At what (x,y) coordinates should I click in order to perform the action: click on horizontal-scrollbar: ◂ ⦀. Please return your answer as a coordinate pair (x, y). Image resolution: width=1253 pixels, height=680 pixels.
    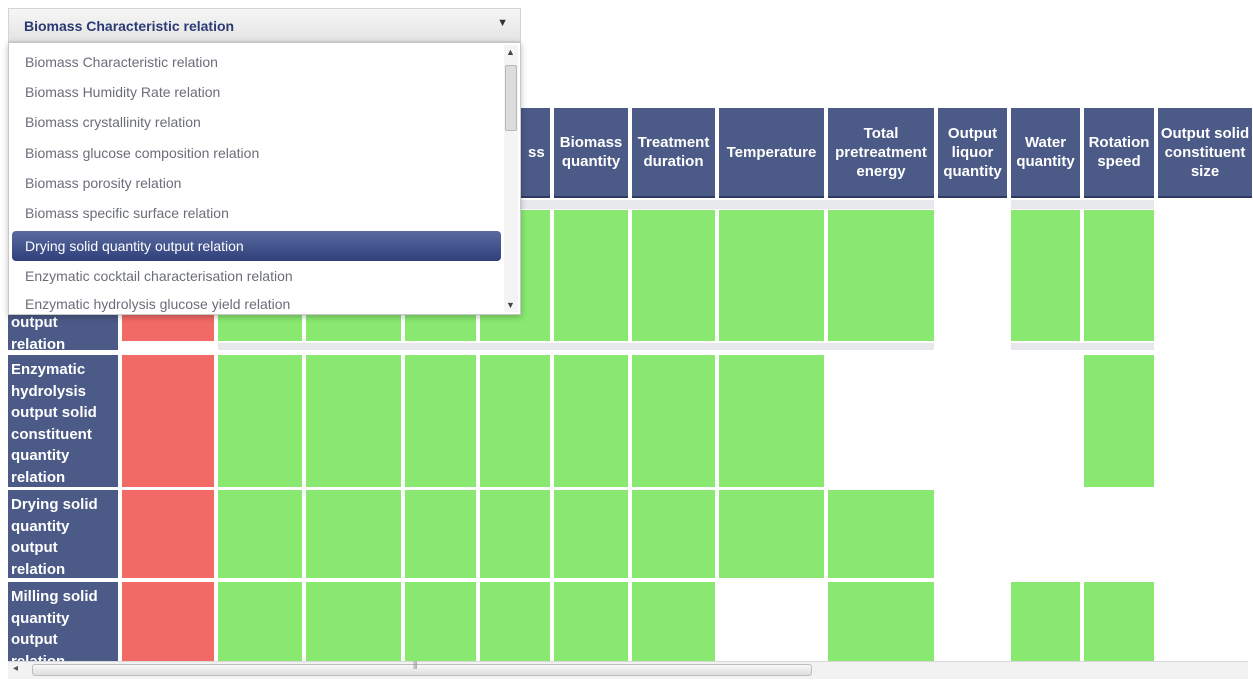
    Looking at the image, I should click on (628, 670).